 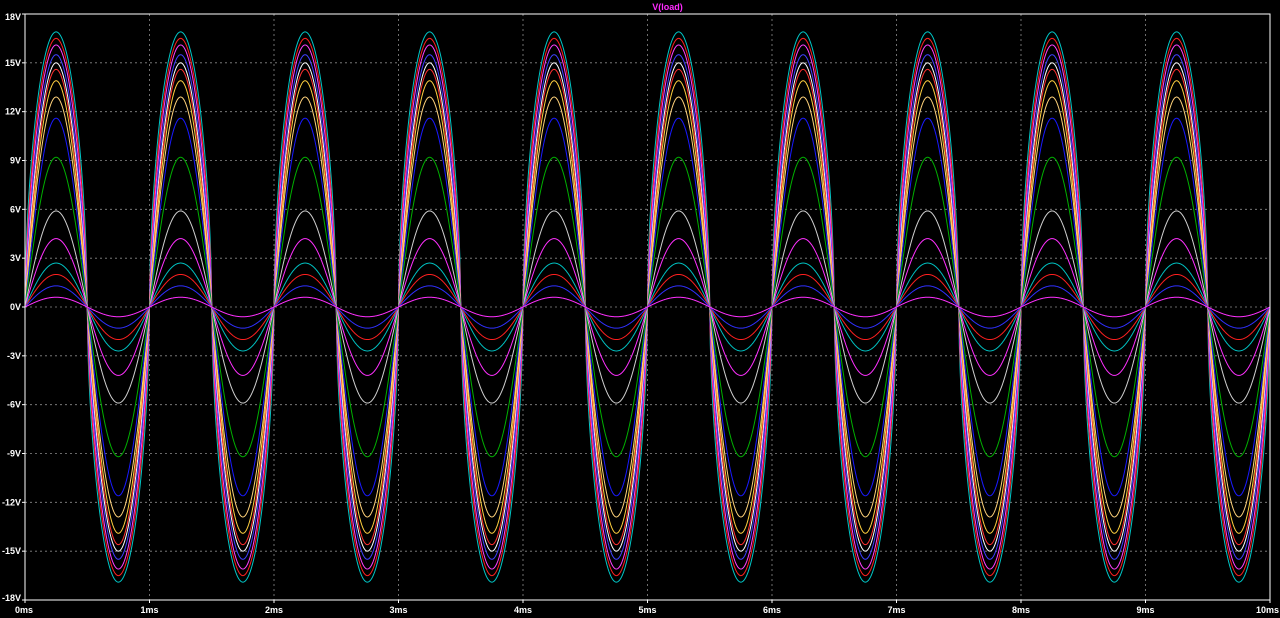 What do you see at coordinates (11, 551) in the screenshot?
I see `y-tick-label: -15V` at bounding box center [11, 551].